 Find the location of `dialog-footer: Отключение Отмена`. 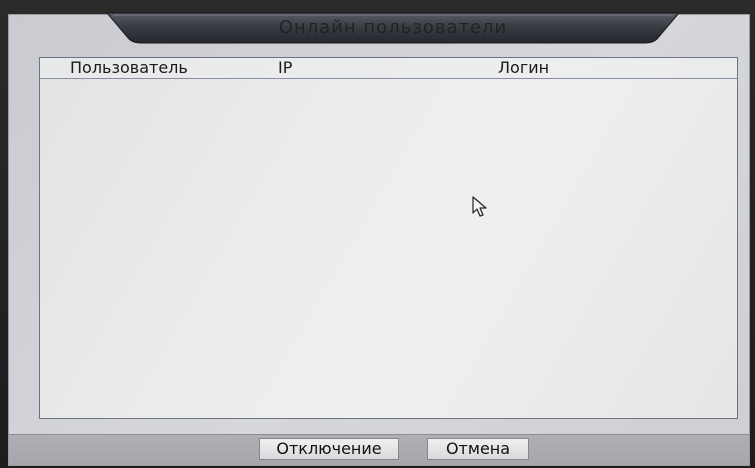

dialog-footer: Отключение Отмена is located at coordinates (379, 449).